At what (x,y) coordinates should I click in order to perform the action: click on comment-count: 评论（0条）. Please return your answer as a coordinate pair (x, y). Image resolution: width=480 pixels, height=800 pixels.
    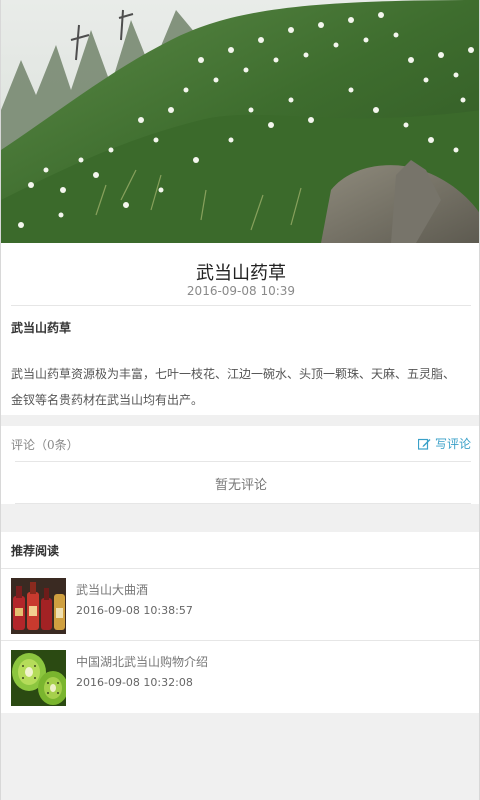
    Looking at the image, I should click on (45, 445).